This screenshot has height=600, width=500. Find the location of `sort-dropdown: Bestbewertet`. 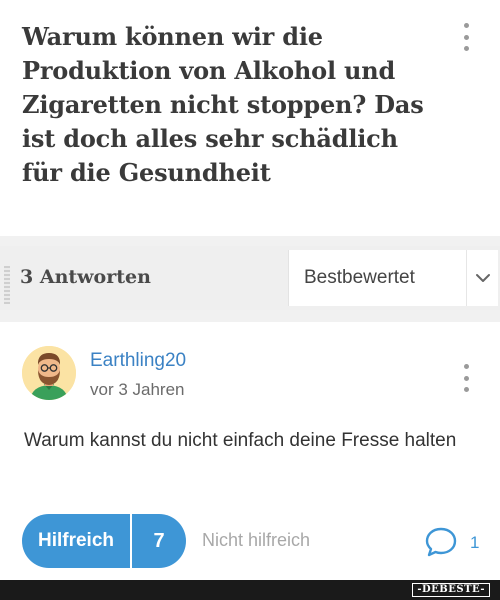

sort-dropdown: Bestbewertet is located at coordinates (393, 278).